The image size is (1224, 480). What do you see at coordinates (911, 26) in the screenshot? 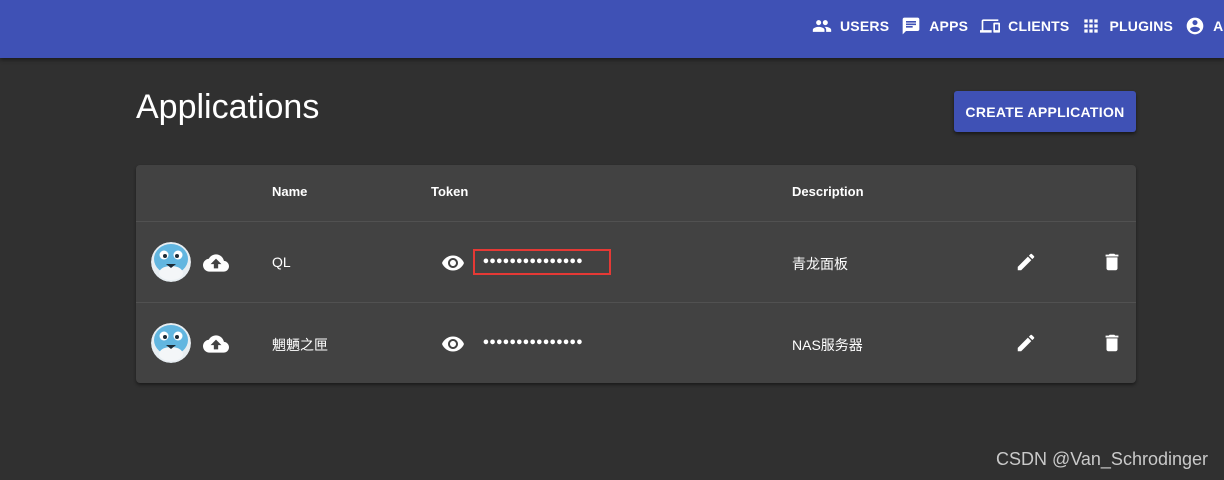
I see `apps-icon` at bounding box center [911, 26].